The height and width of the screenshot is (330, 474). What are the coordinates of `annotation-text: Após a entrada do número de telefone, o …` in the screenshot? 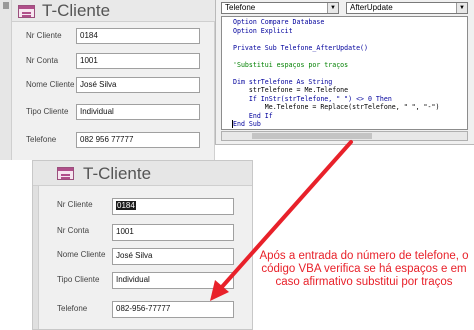 It's located at (364, 269).